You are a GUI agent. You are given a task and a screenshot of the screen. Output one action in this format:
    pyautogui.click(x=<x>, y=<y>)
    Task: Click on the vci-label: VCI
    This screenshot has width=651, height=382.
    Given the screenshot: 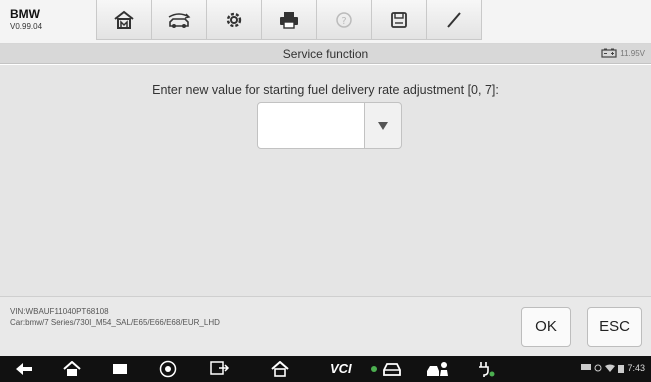 What is the action you would take?
    pyautogui.click(x=341, y=368)
    